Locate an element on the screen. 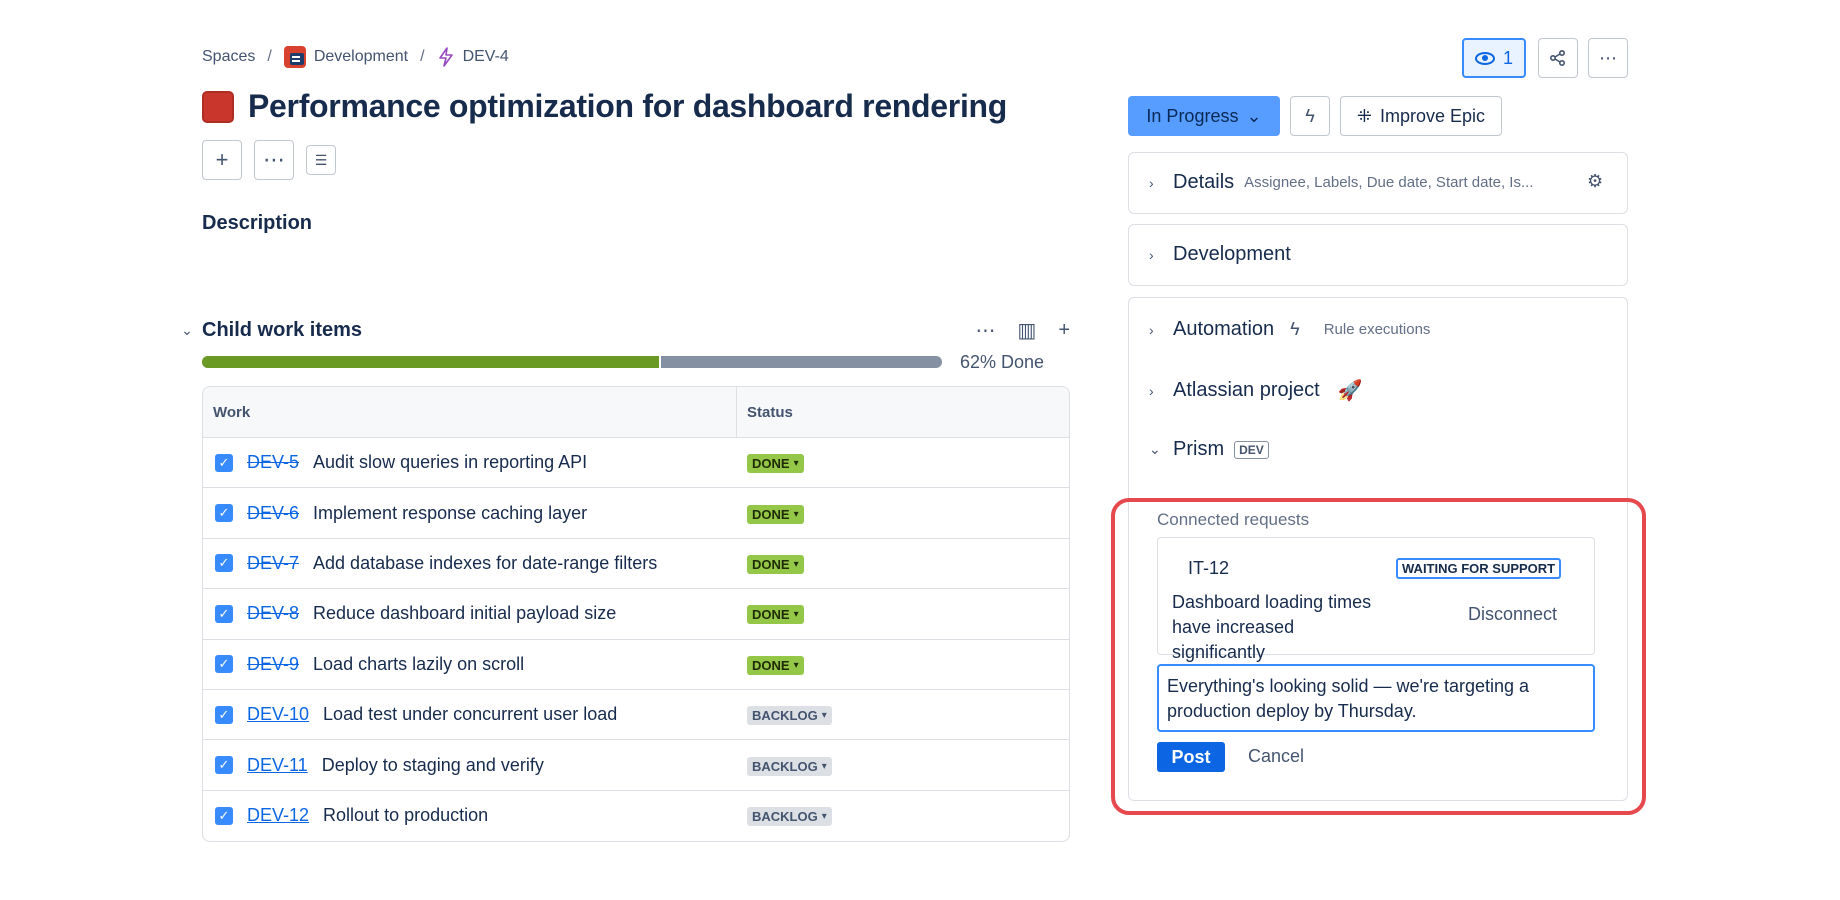  work-cell: ✓ DEV-12 Rollout to production is located at coordinates (470, 816).